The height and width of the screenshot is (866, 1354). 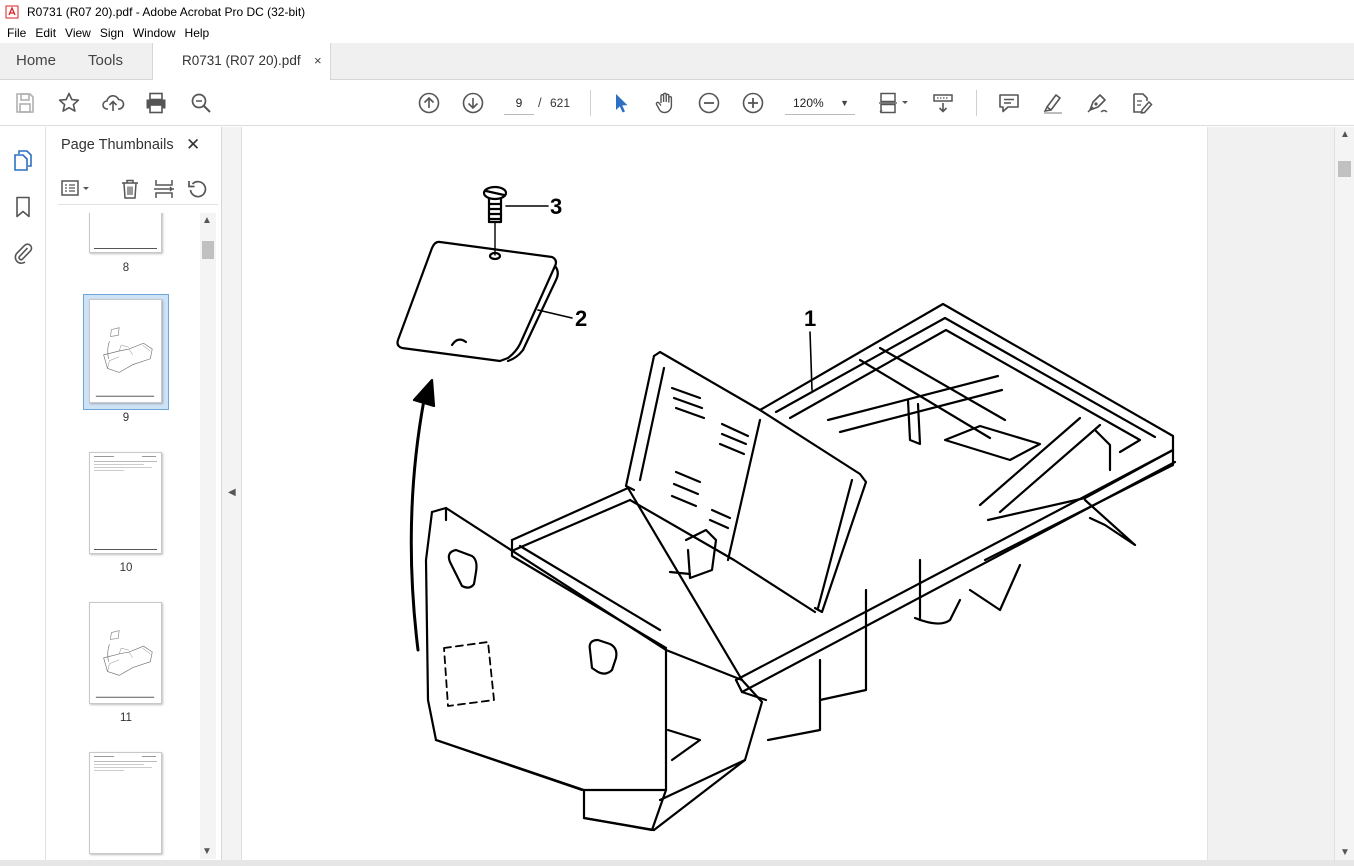 What do you see at coordinates (808, 103) in the screenshot?
I see `zoom-level-value: 120%` at bounding box center [808, 103].